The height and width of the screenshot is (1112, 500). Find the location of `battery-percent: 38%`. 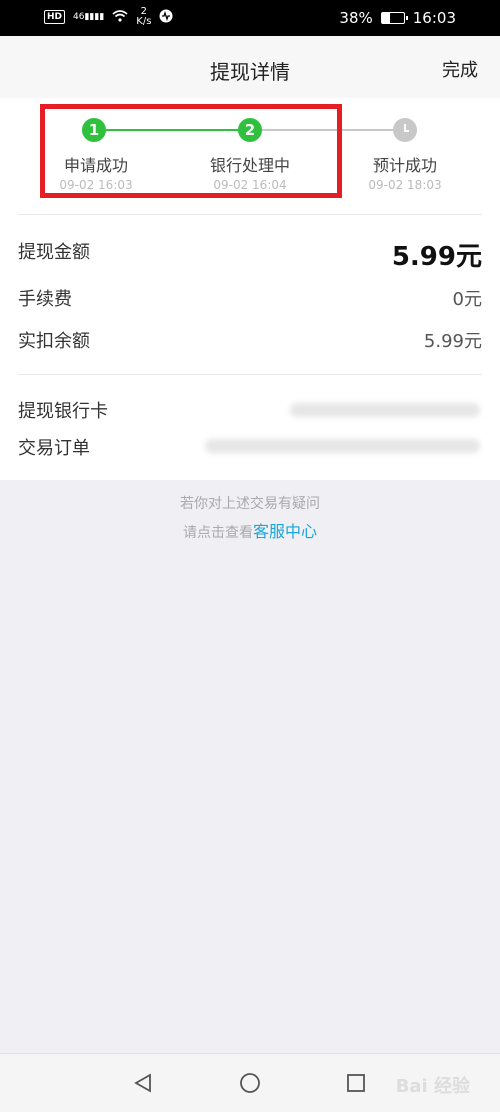

battery-percent: 38% is located at coordinates (356, 18).